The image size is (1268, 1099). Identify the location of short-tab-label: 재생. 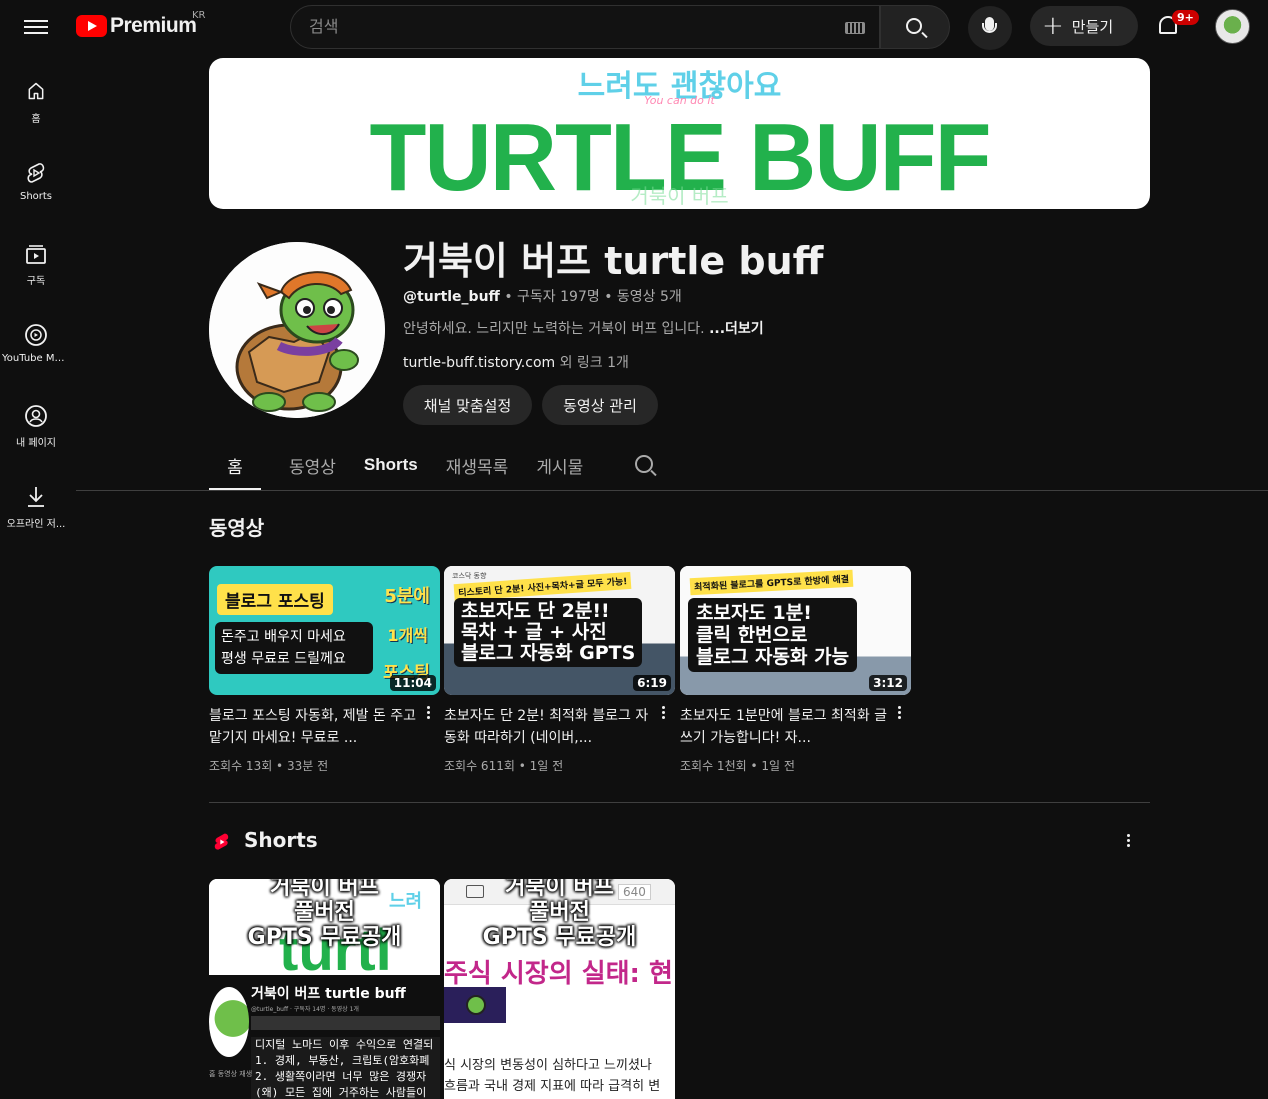
(246, 1074).